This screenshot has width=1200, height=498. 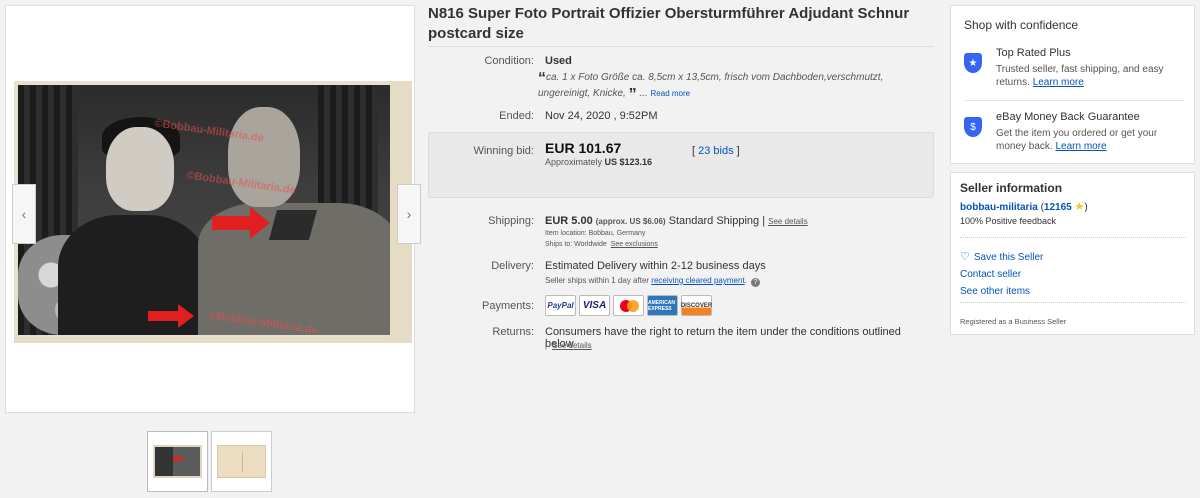 What do you see at coordinates (965, 257) in the screenshot?
I see `heart-icon: ♡` at bounding box center [965, 257].